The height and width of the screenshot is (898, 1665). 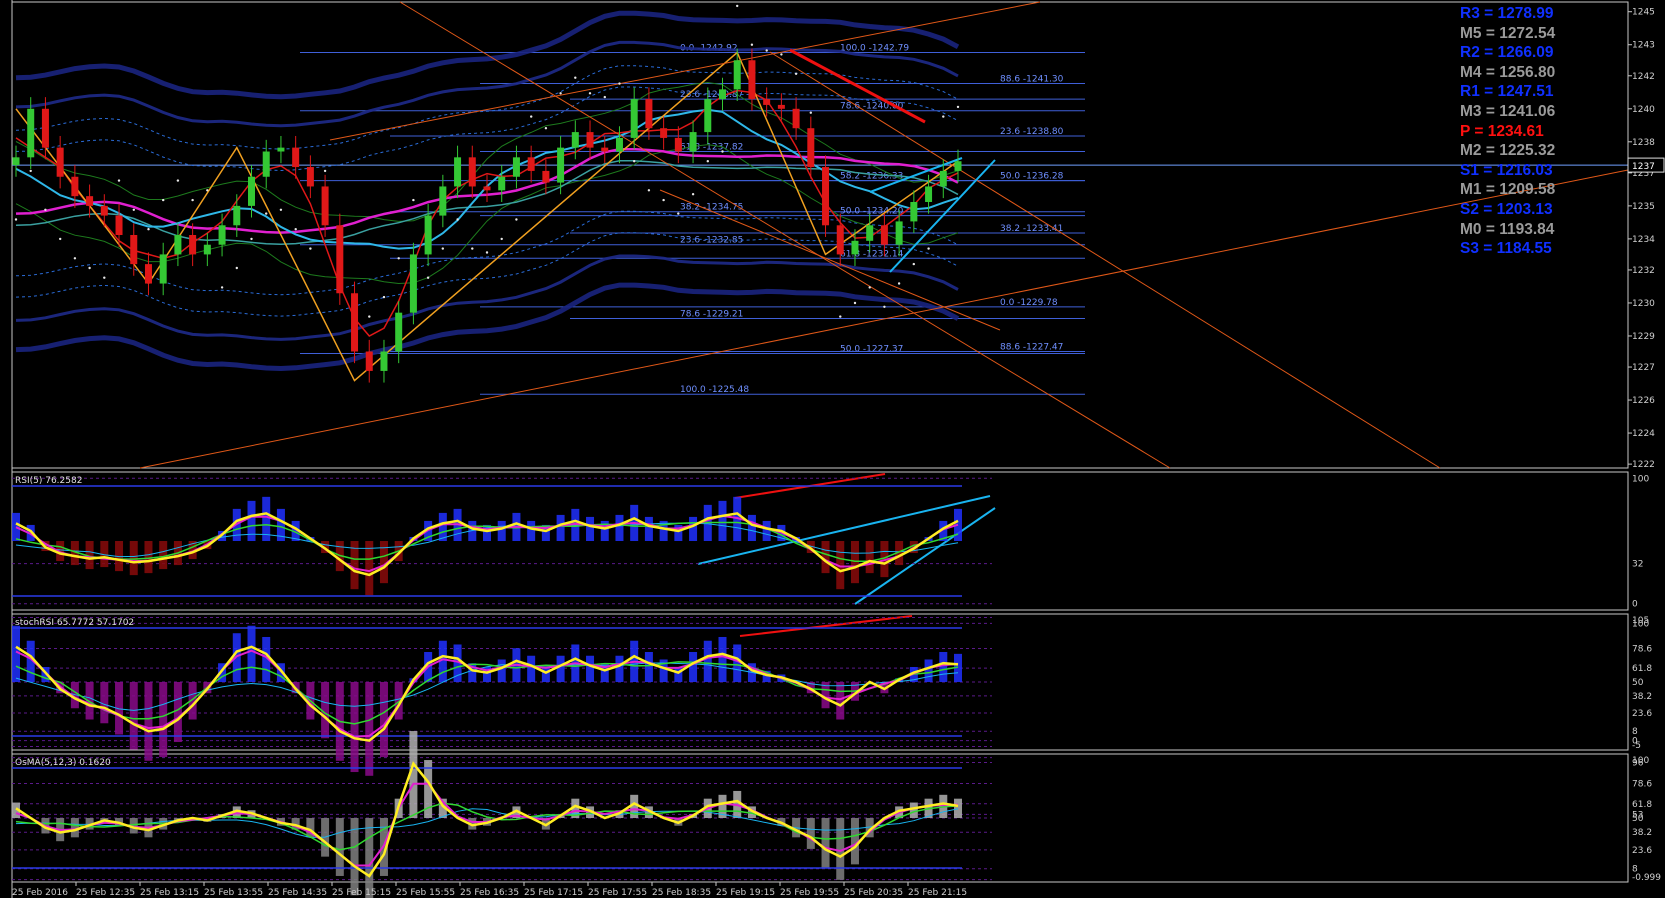 What do you see at coordinates (1643, 304) in the screenshot?
I see `price-tick-label: 1230` at bounding box center [1643, 304].